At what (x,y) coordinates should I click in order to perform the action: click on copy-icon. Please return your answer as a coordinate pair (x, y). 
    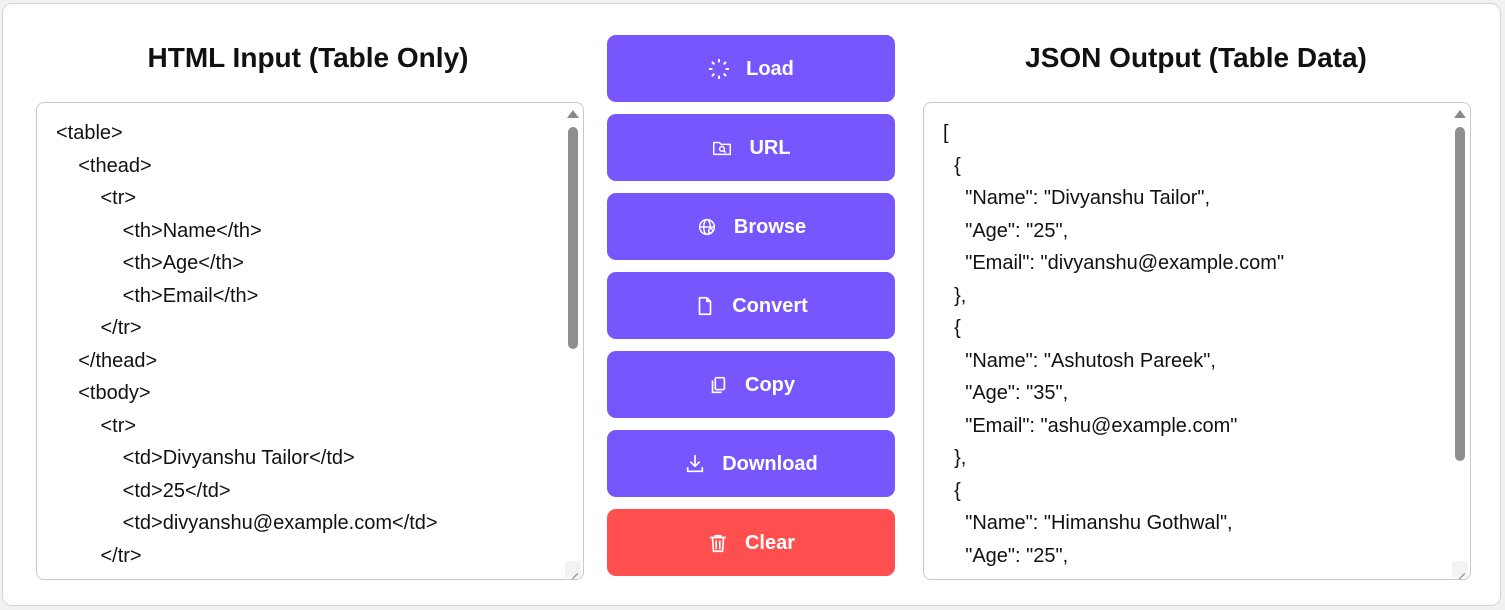
    Looking at the image, I should click on (718, 384).